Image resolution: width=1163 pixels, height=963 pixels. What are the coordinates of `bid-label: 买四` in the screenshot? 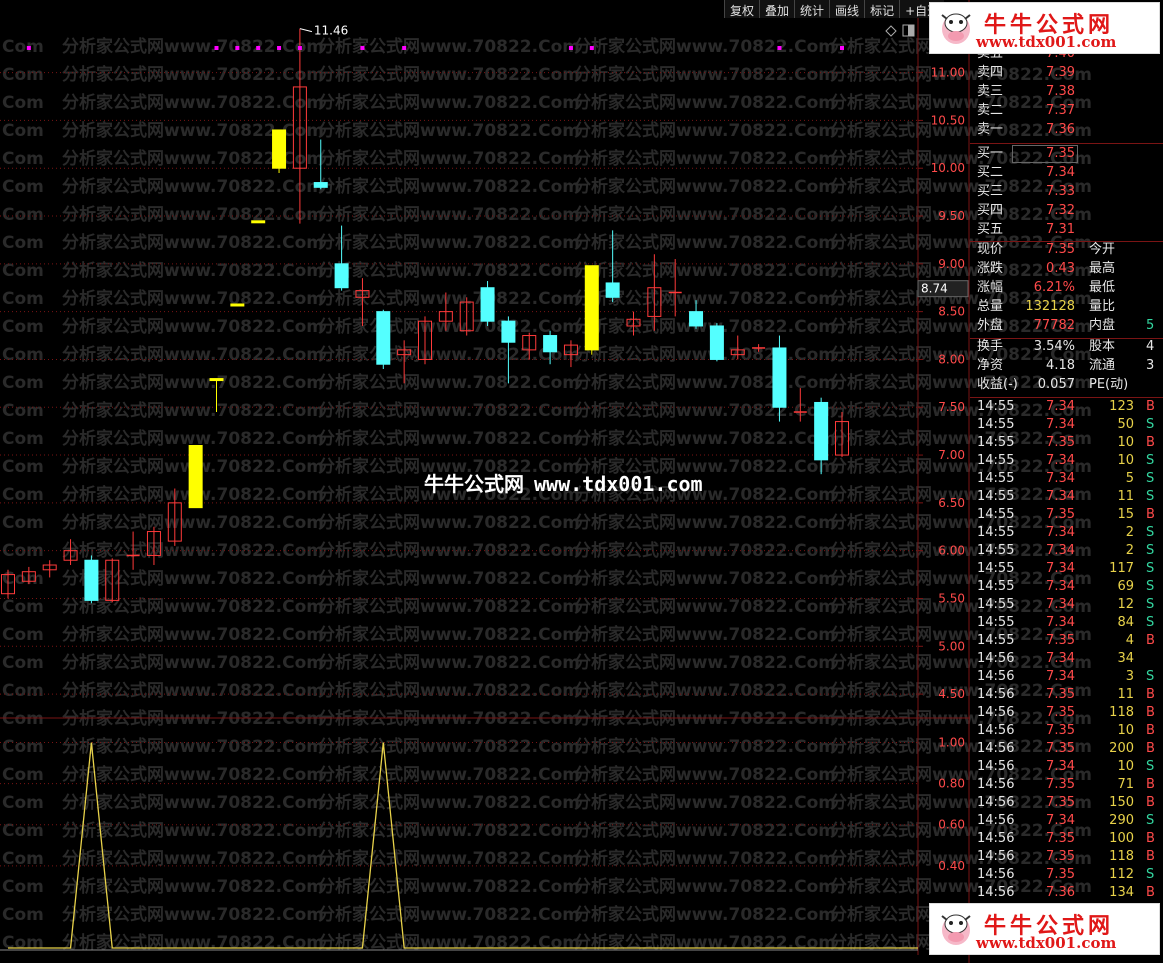 It's located at (990, 210).